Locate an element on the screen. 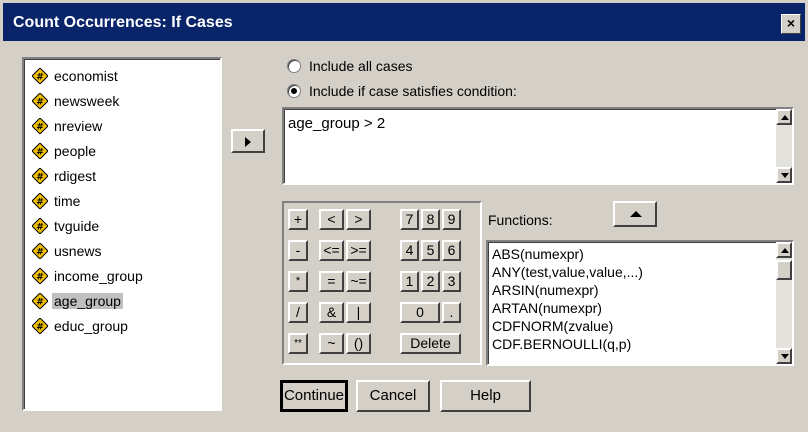 The width and height of the screenshot is (808, 432). include-all-radio: Include all cases is located at coordinates (350, 66).